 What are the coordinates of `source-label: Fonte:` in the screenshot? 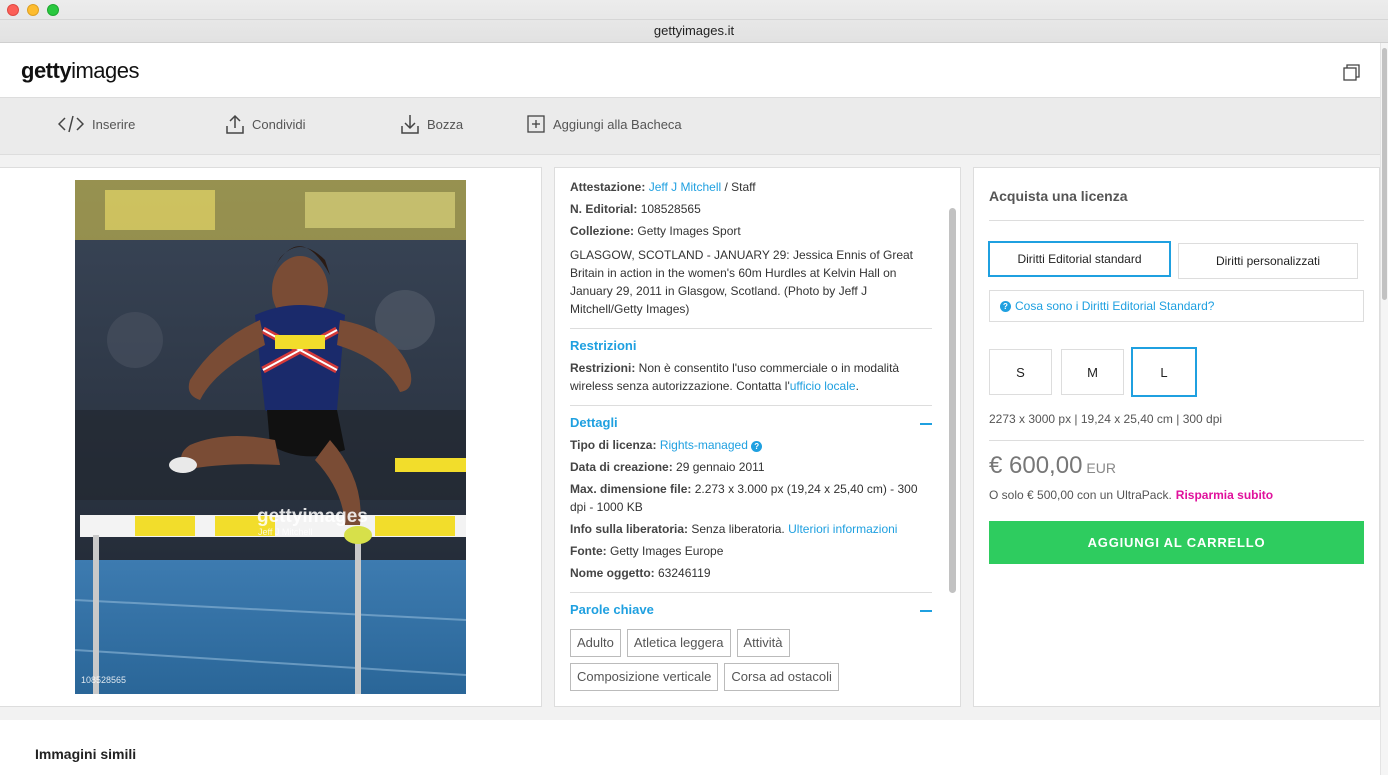 It's located at (588, 551).